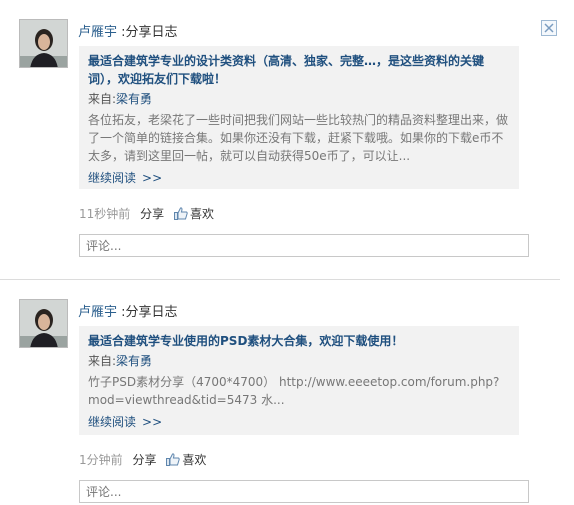 Image resolution: width=574 pixels, height=505 pixels. I want to click on post-actions: 11秒钟前 分享 喜欢, so click(146, 213).